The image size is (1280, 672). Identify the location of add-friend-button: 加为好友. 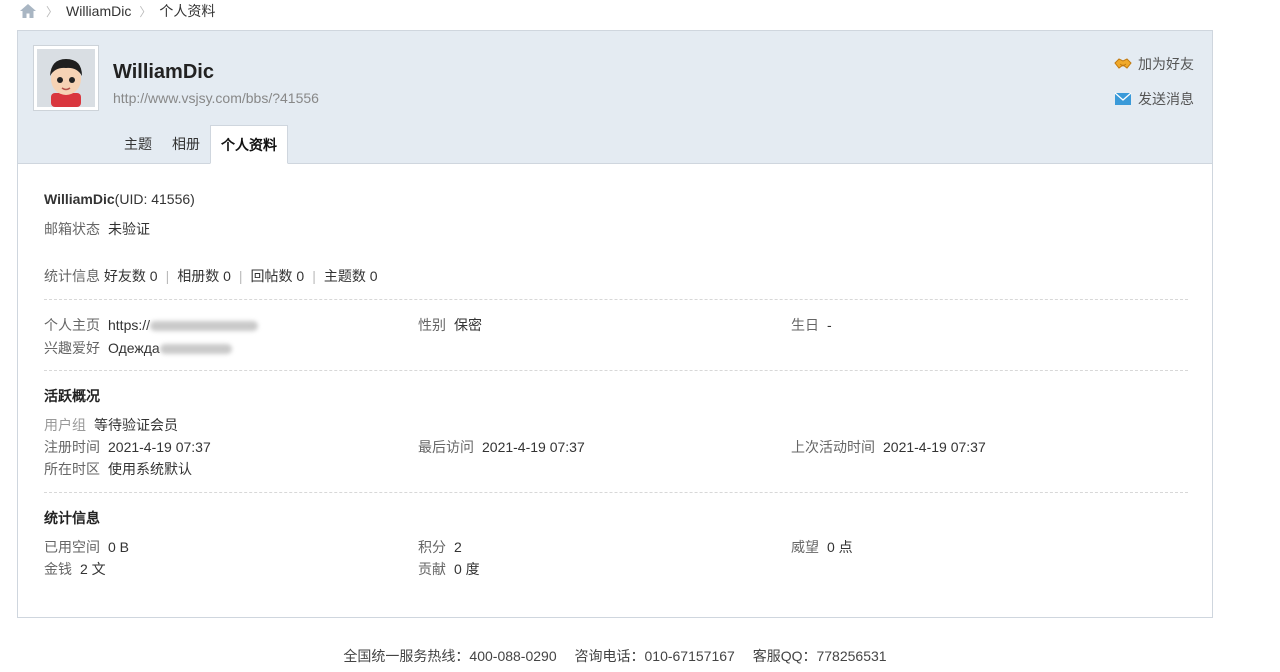
(1154, 64).